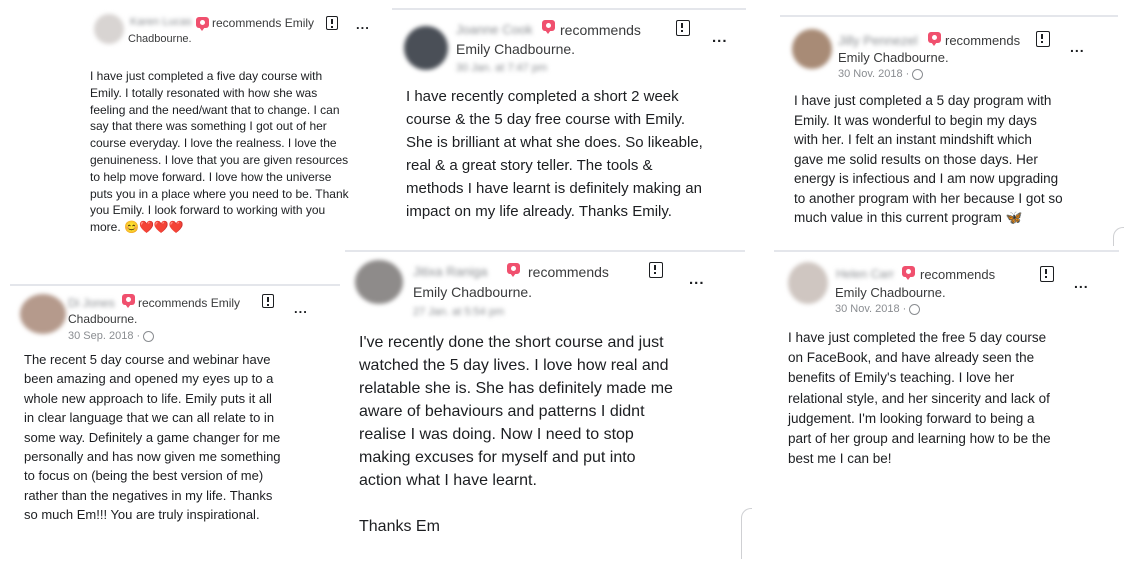  What do you see at coordinates (494, 29) in the screenshot?
I see `reviewer-name: Joanne Cook` at bounding box center [494, 29].